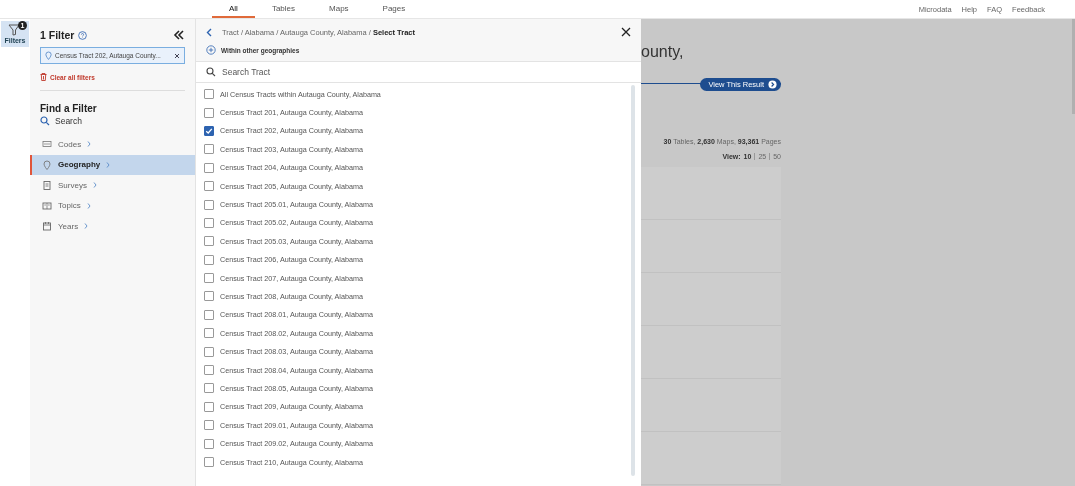 This screenshot has height=486, width=1075. What do you see at coordinates (47, 226) in the screenshot?
I see `calendar-icon` at bounding box center [47, 226].